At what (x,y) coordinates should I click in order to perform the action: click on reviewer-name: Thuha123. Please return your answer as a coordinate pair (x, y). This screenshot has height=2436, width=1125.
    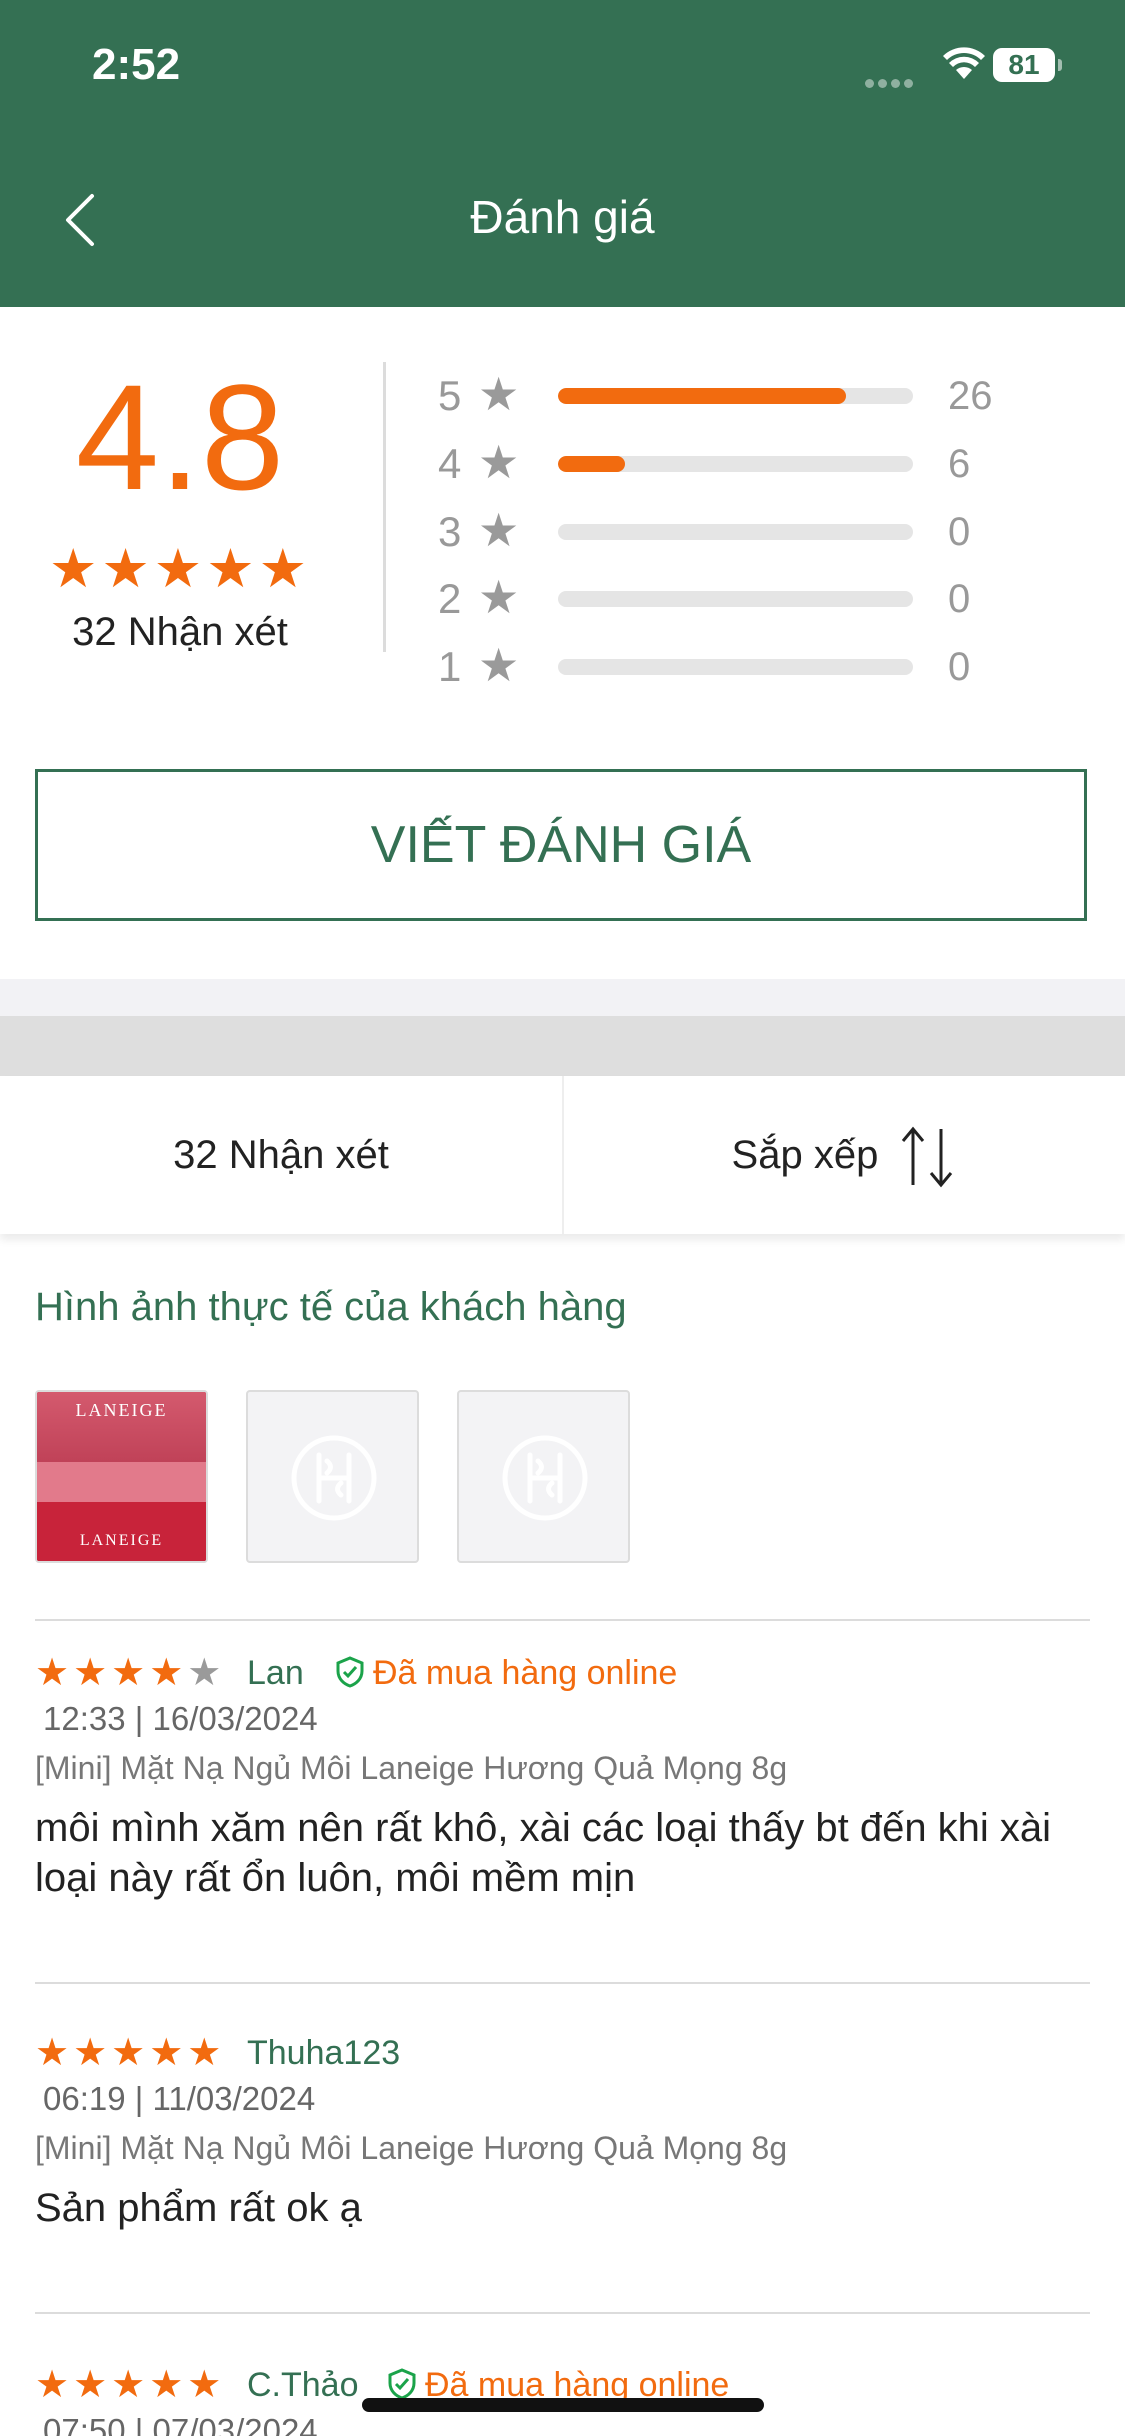
    Looking at the image, I should click on (324, 2053).